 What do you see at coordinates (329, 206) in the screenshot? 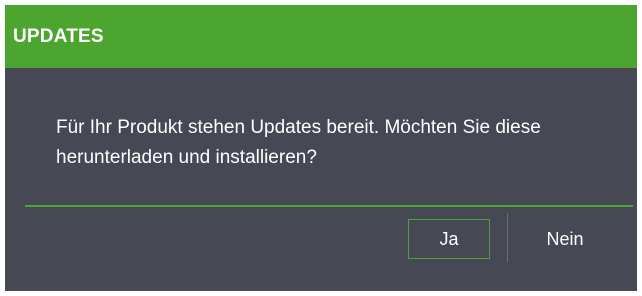
I see `divider` at bounding box center [329, 206].